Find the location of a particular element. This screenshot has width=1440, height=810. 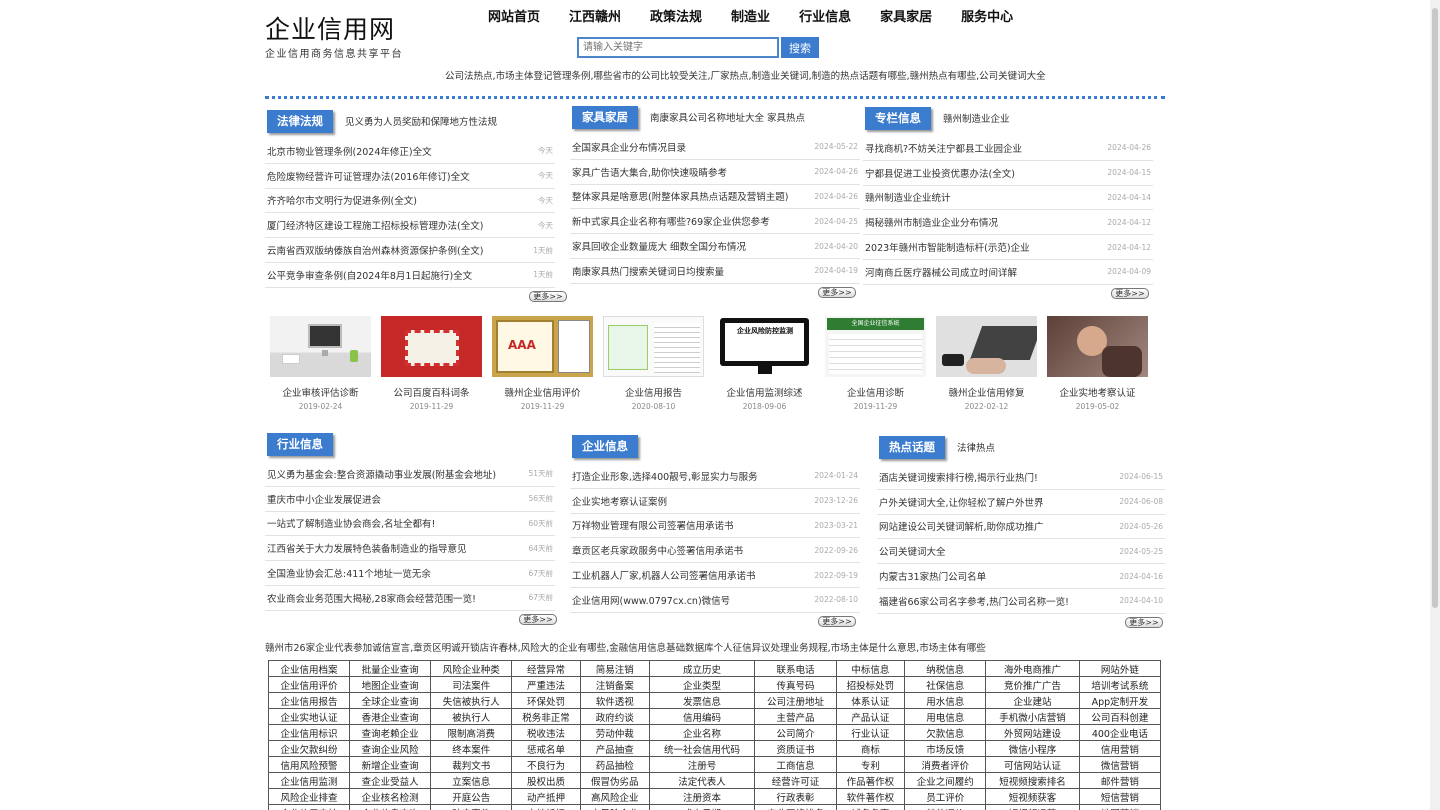

grid-link: 限制高消费 is located at coordinates (471, 732).